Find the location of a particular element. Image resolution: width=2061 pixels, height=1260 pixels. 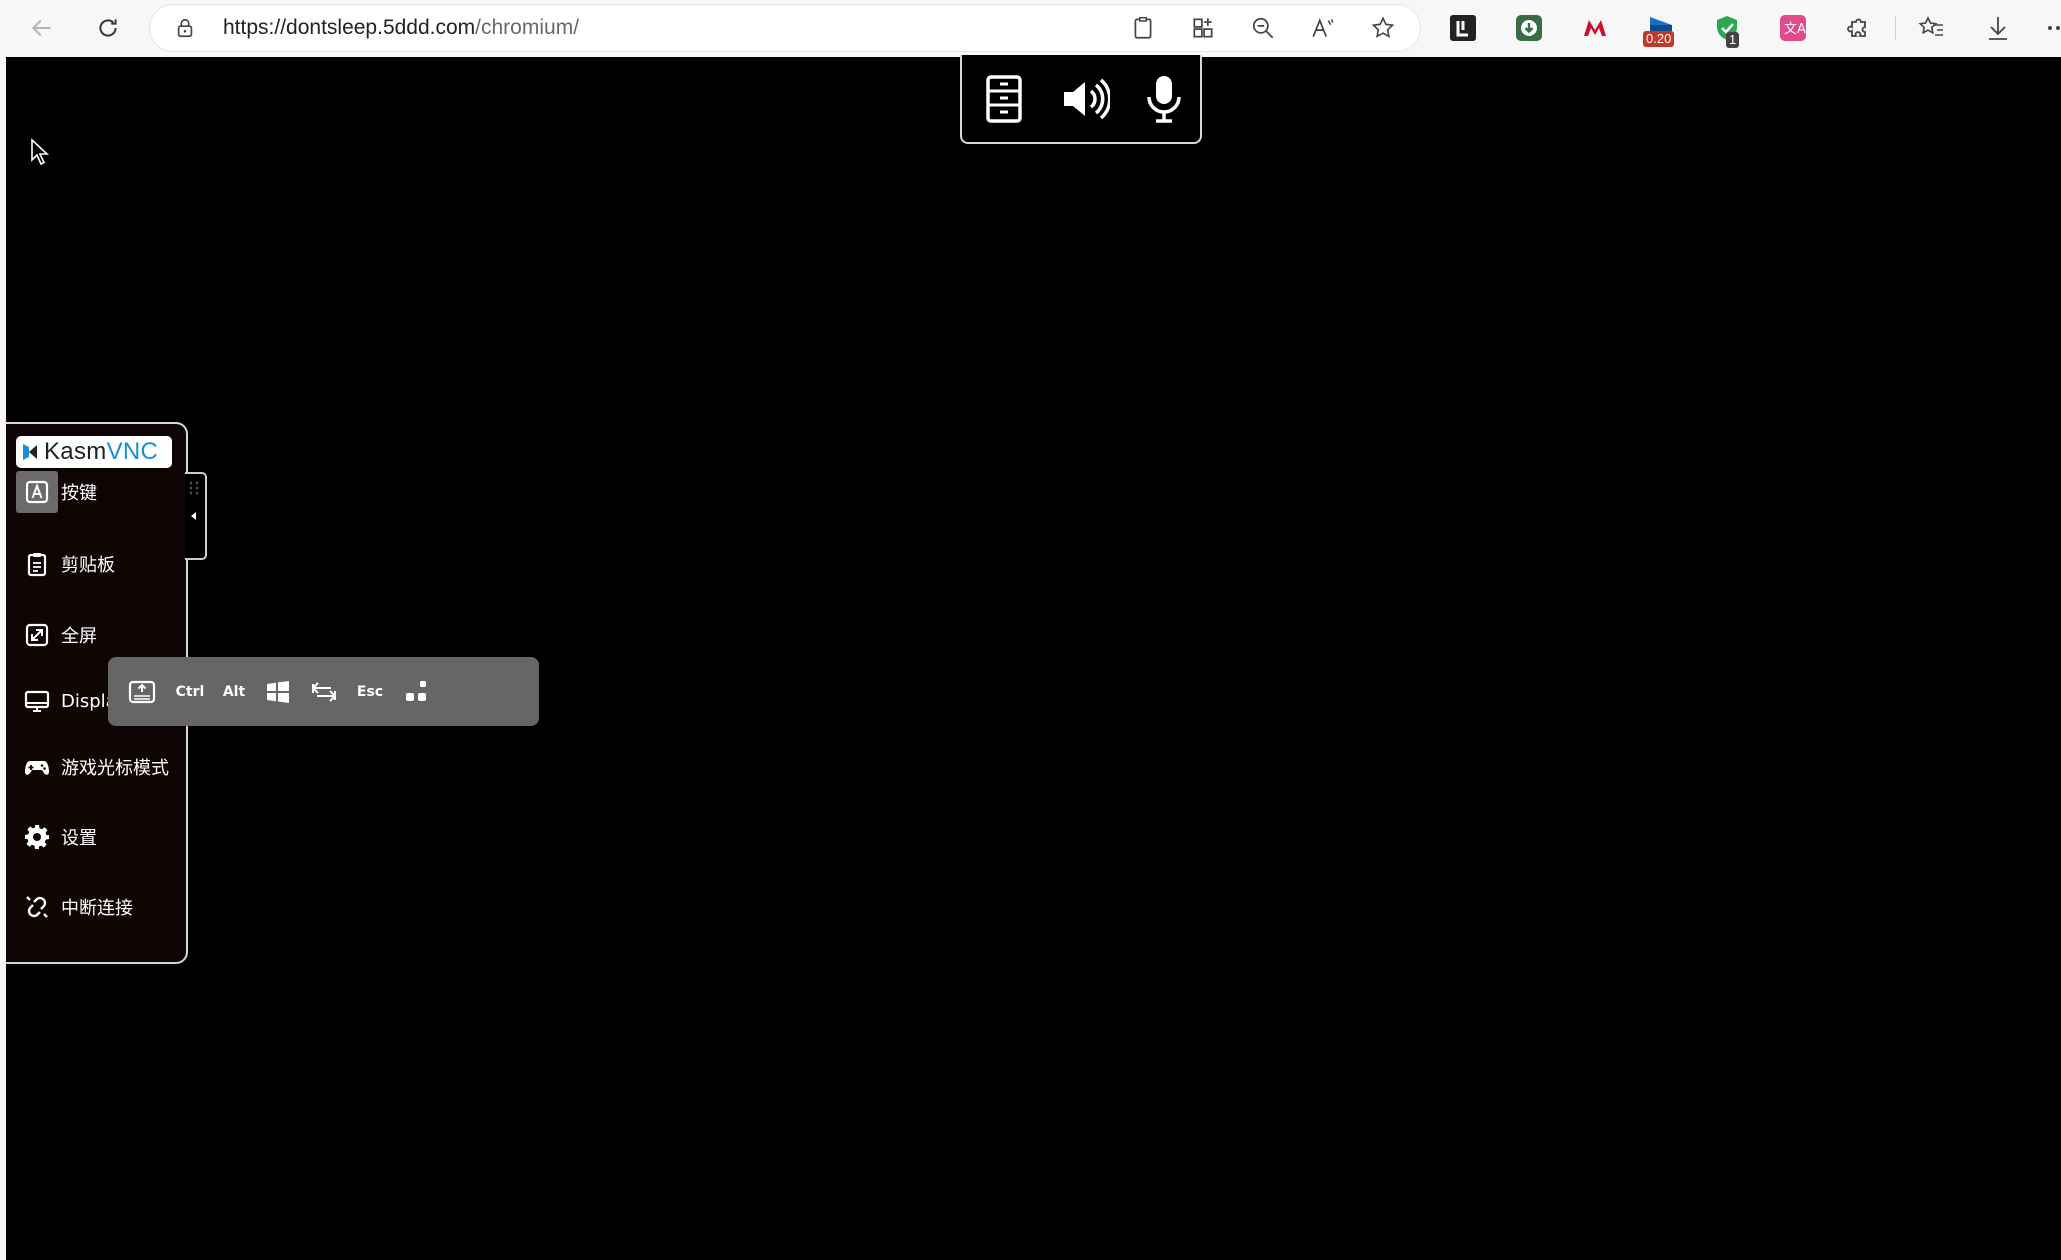

more-menu-icon is located at coordinates (2053, 28).